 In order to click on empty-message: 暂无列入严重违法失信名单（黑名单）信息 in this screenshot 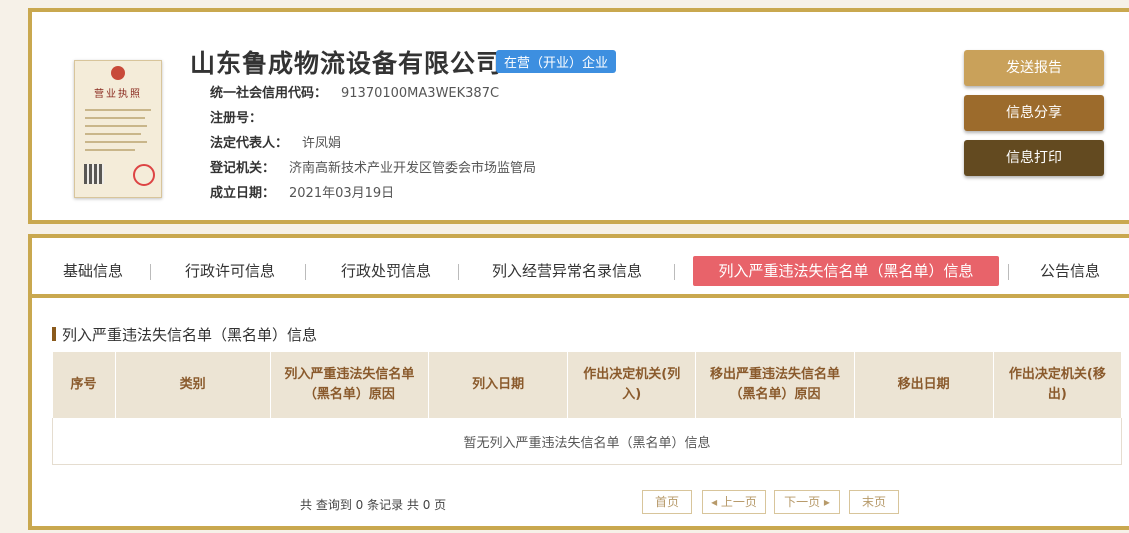, I will do `click(587, 441)`.